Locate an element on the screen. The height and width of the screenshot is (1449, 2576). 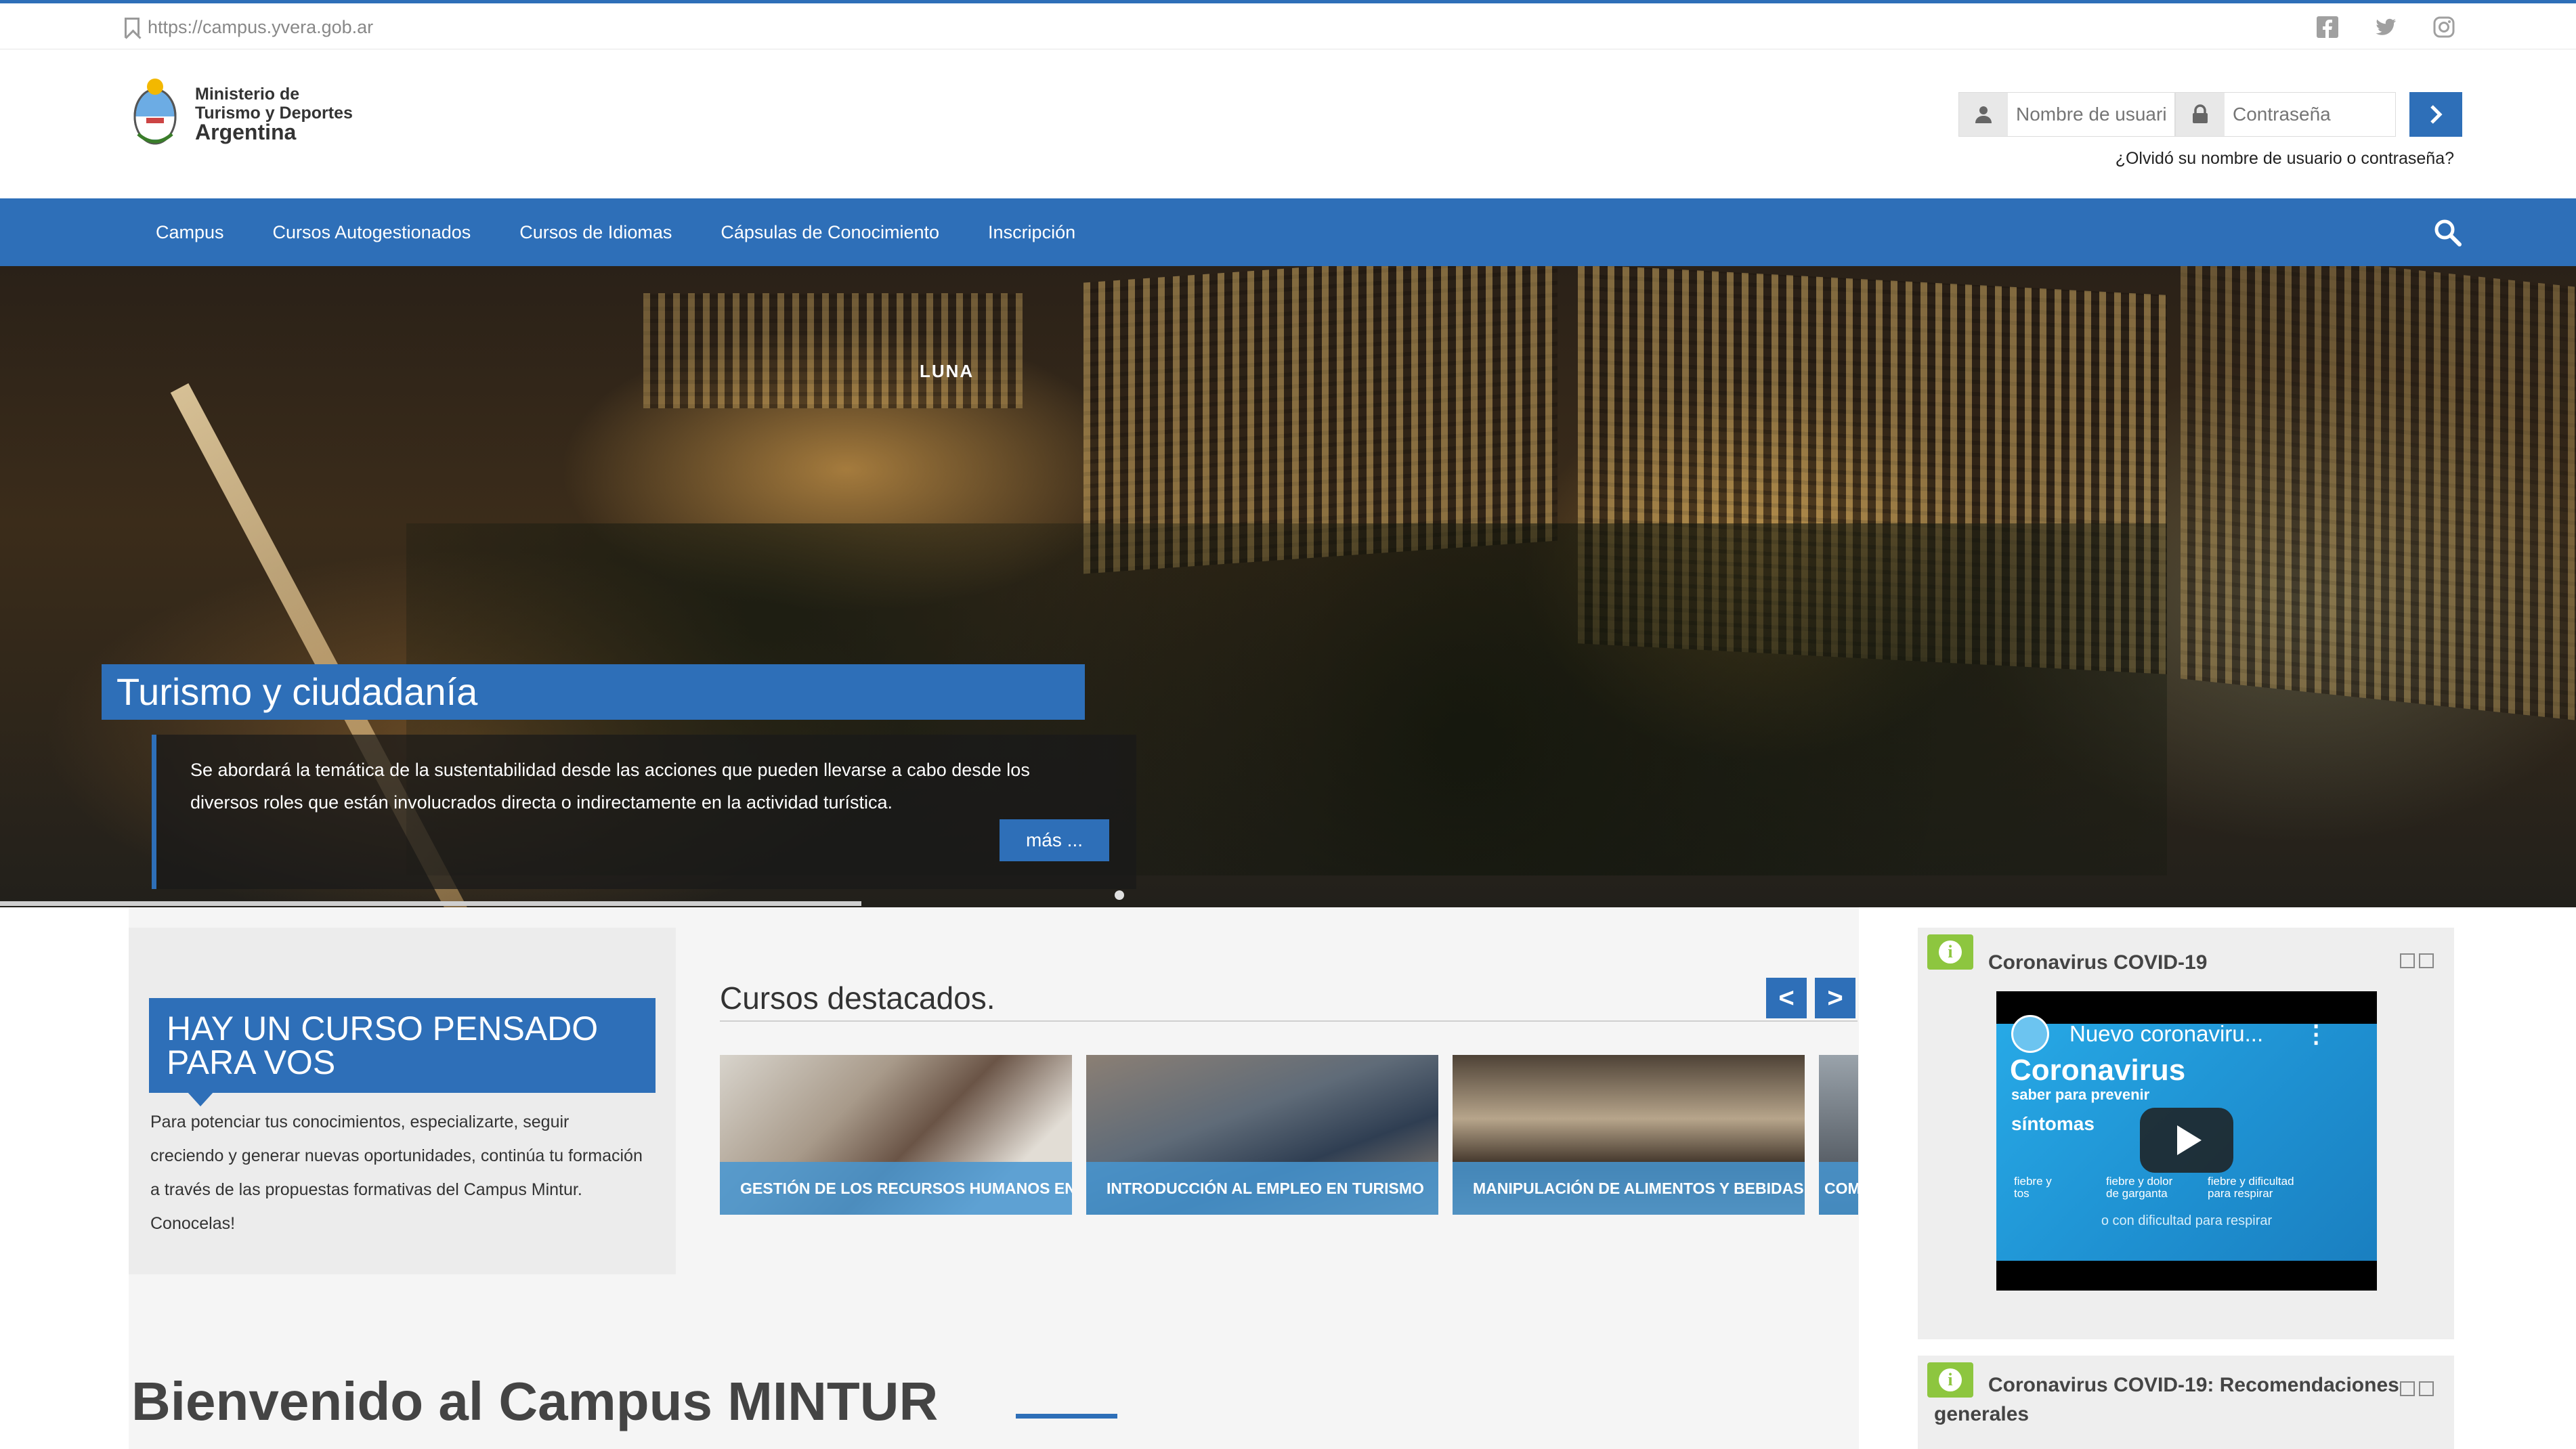
login-submit-button is located at coordinates (2435, 114).